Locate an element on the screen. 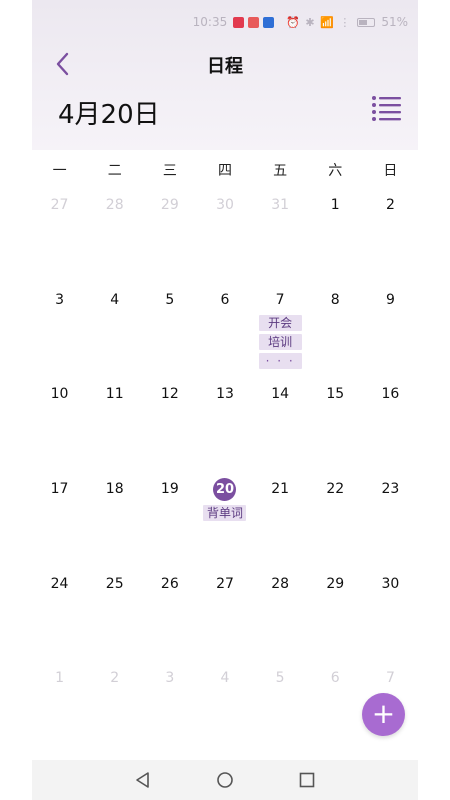 This screenshot has width=450, height=800. status-bar: 10:35 ⏰ ✱ 📶 ⋮ 51% is located at coordinates (225, 22).